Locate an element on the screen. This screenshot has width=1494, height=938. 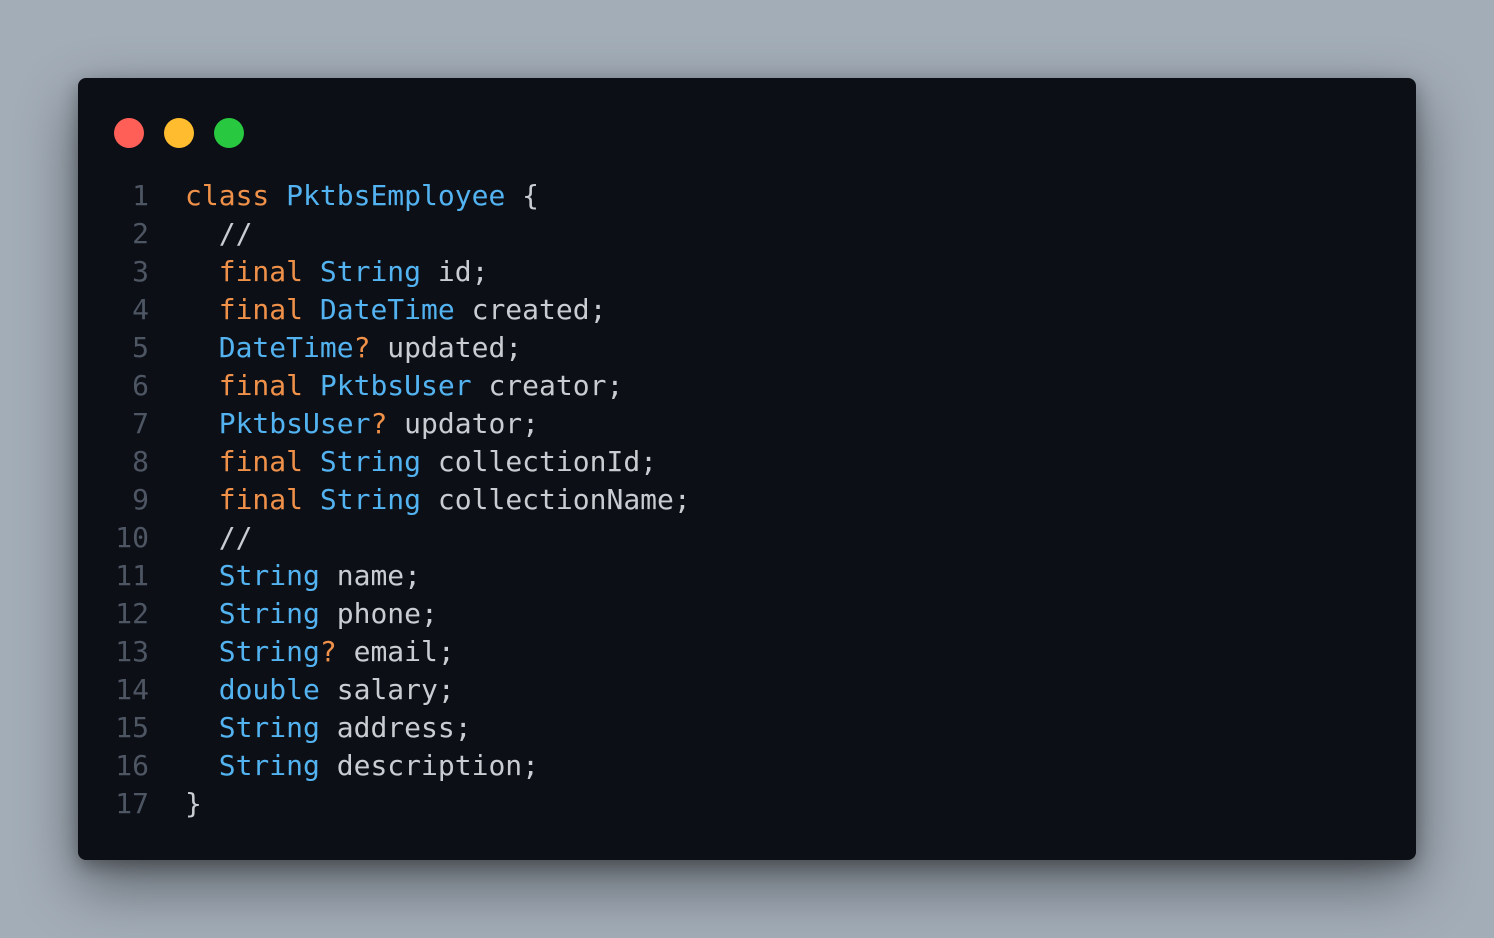
code-text: String description; is located at coordinates (362, 766).